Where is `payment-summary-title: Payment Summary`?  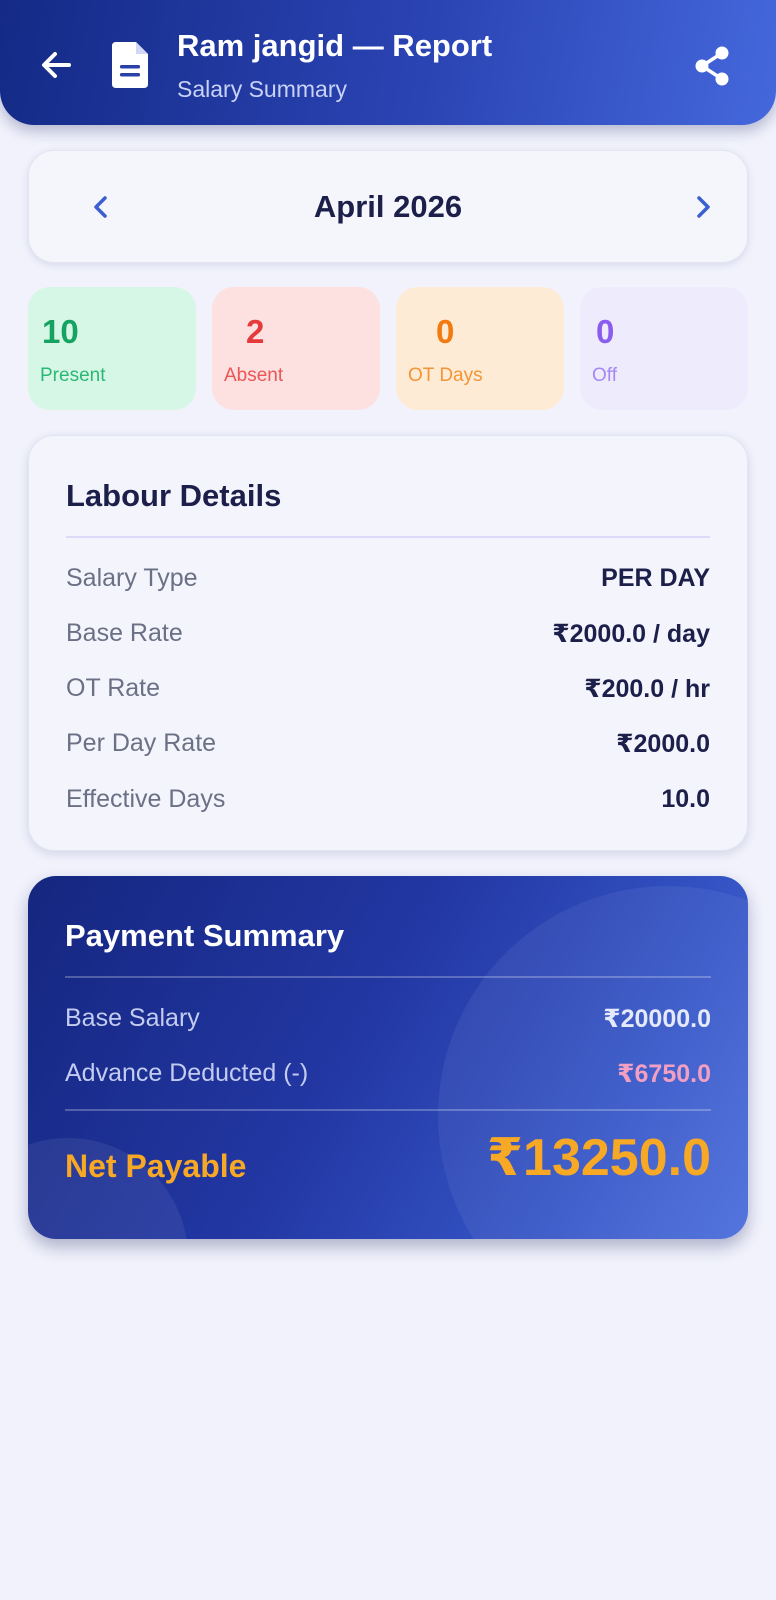 payment-summary-title: Payment Summary is located at coordinates (205, 935).